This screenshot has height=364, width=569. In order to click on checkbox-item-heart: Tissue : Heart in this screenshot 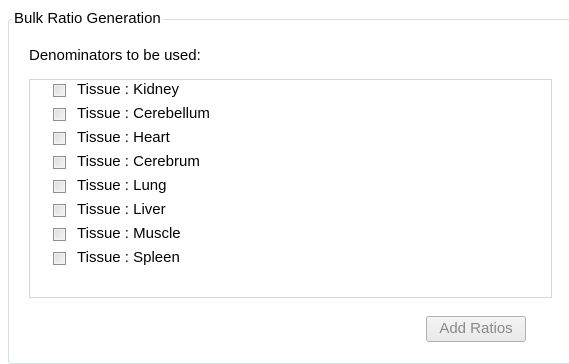, I will do `click(111, 138)`.